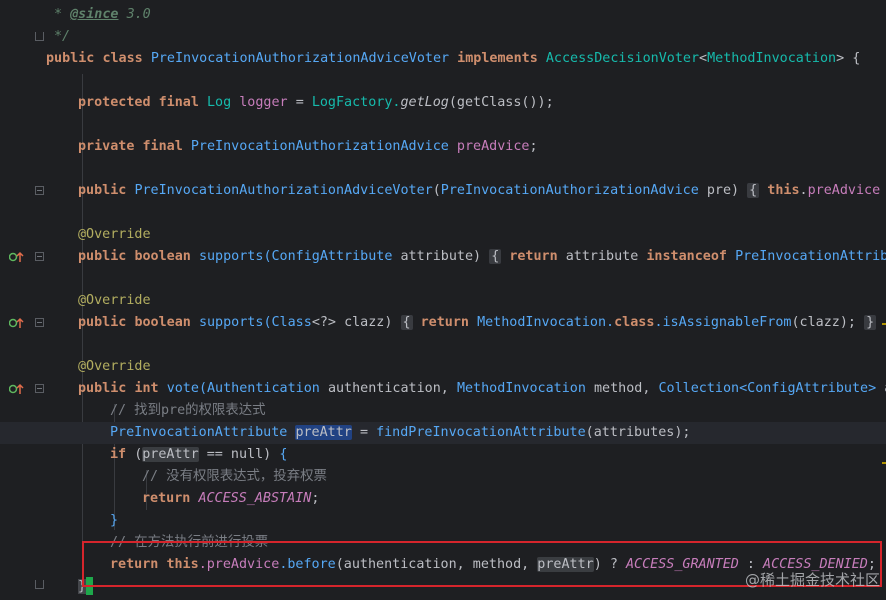  What do you see at coordinates (497, 58) in the screenshot?
I see `keyword-implements: implements` at bounding box center [497, 58].